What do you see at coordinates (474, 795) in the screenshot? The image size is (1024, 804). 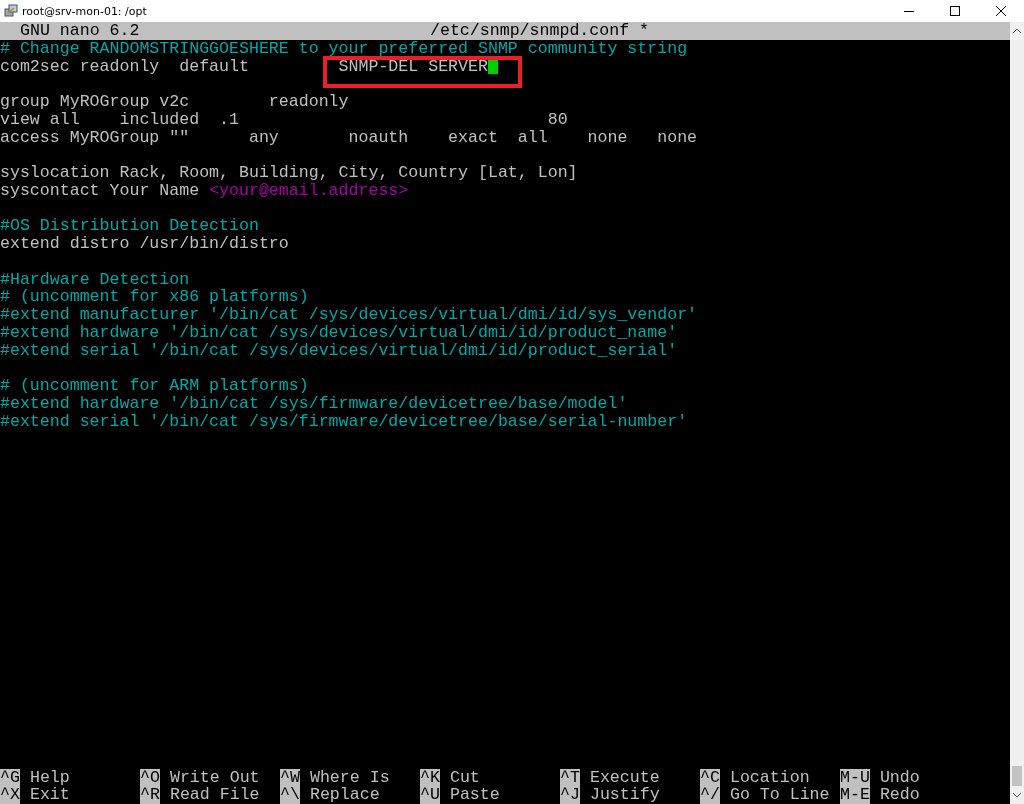 I see `shortcut-label: Paste` at bounding box center [474, 795].